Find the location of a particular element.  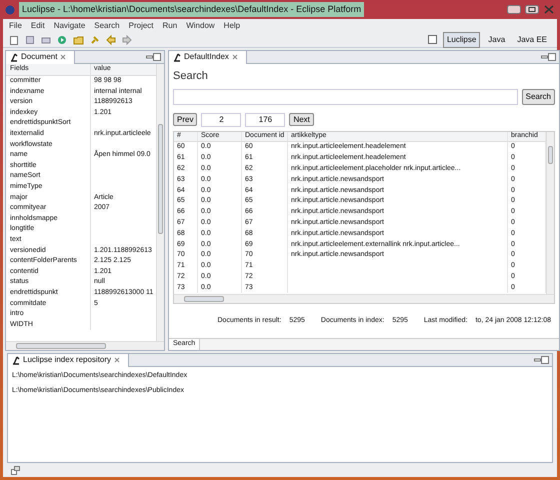

app-icon is located at coordinates (10, 9).